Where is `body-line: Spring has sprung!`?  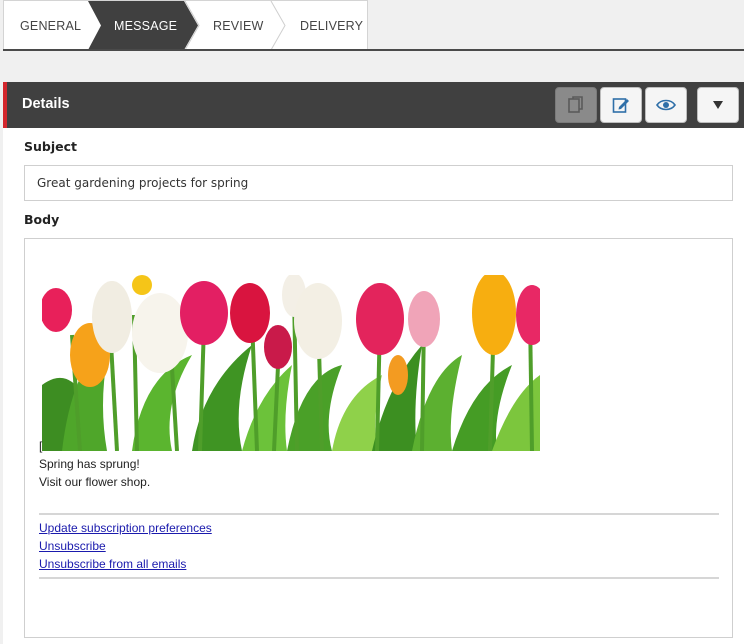 body-line: Spring has sprung! is located at coordinates (89, 464).